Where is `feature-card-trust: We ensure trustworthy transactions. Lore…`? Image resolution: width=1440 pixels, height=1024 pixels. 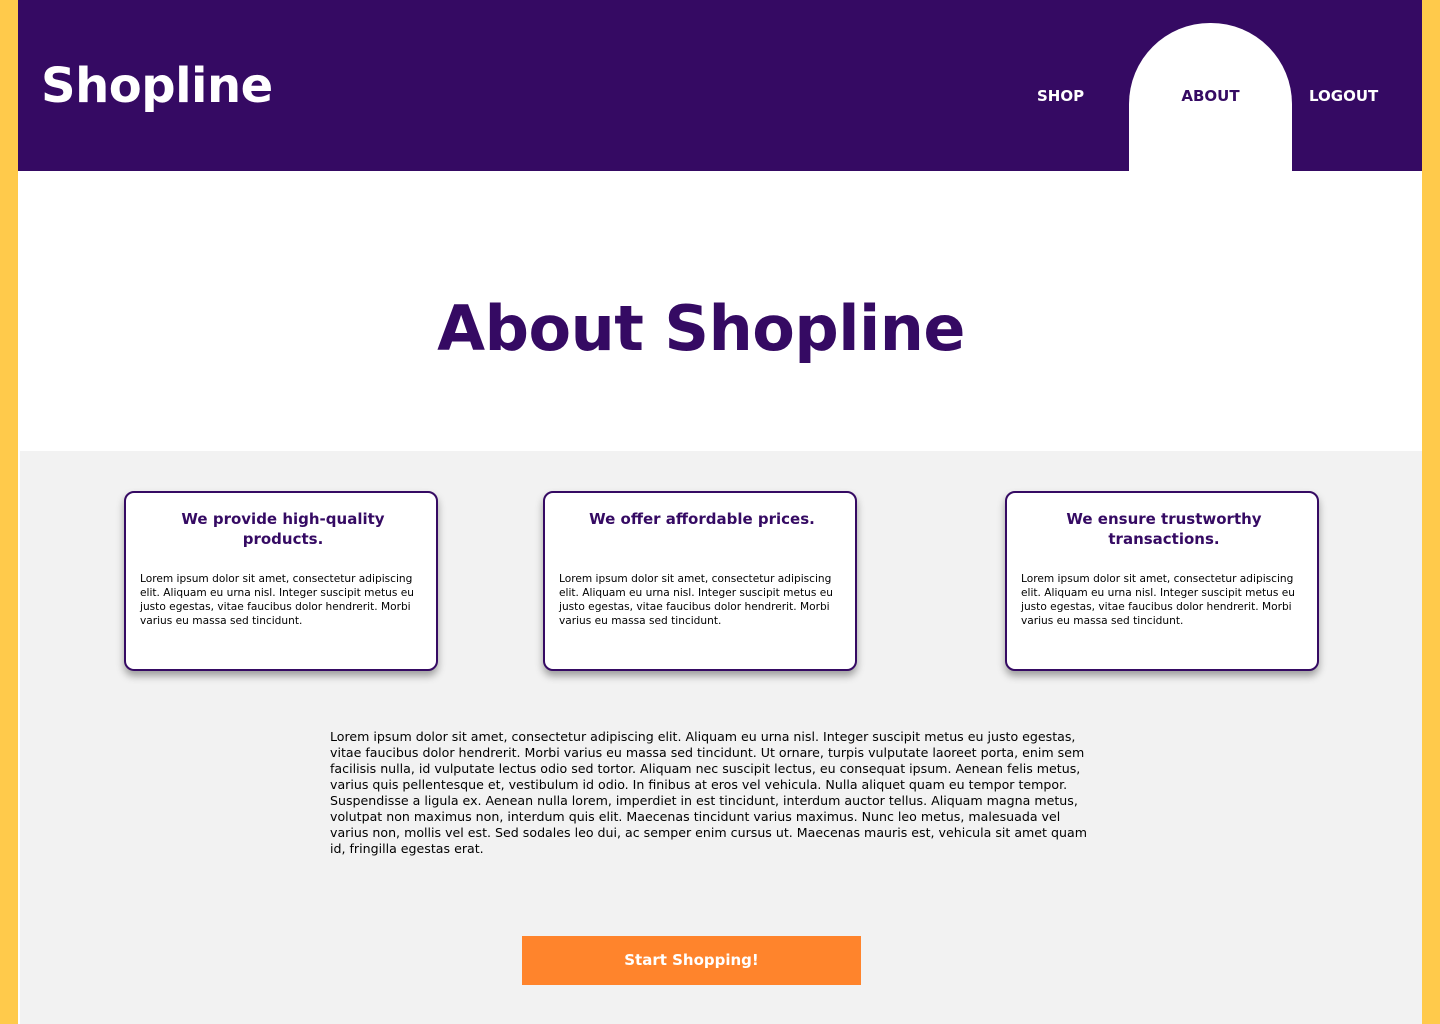 feature-card-trust: We ensure trustworthy transactions. Lore… is located at coordinates (1162, 581).